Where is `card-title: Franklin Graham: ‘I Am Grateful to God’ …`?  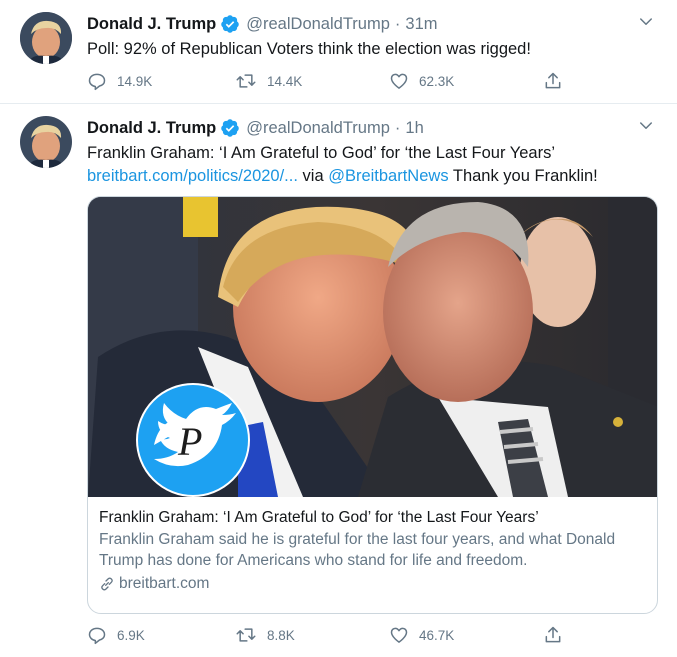 card-title: Franklin Graham: ‘I Am Grateful to God’ … is located at coordinates (319, 517).